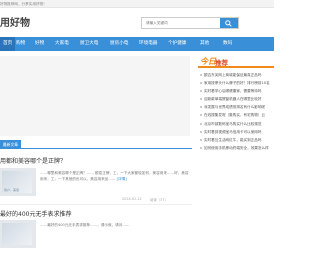  What do you see at coordinates (177, 44) in the screenshot?
I see `nav-item-personal-care: 个护健康` at bounding box center [177, 44].